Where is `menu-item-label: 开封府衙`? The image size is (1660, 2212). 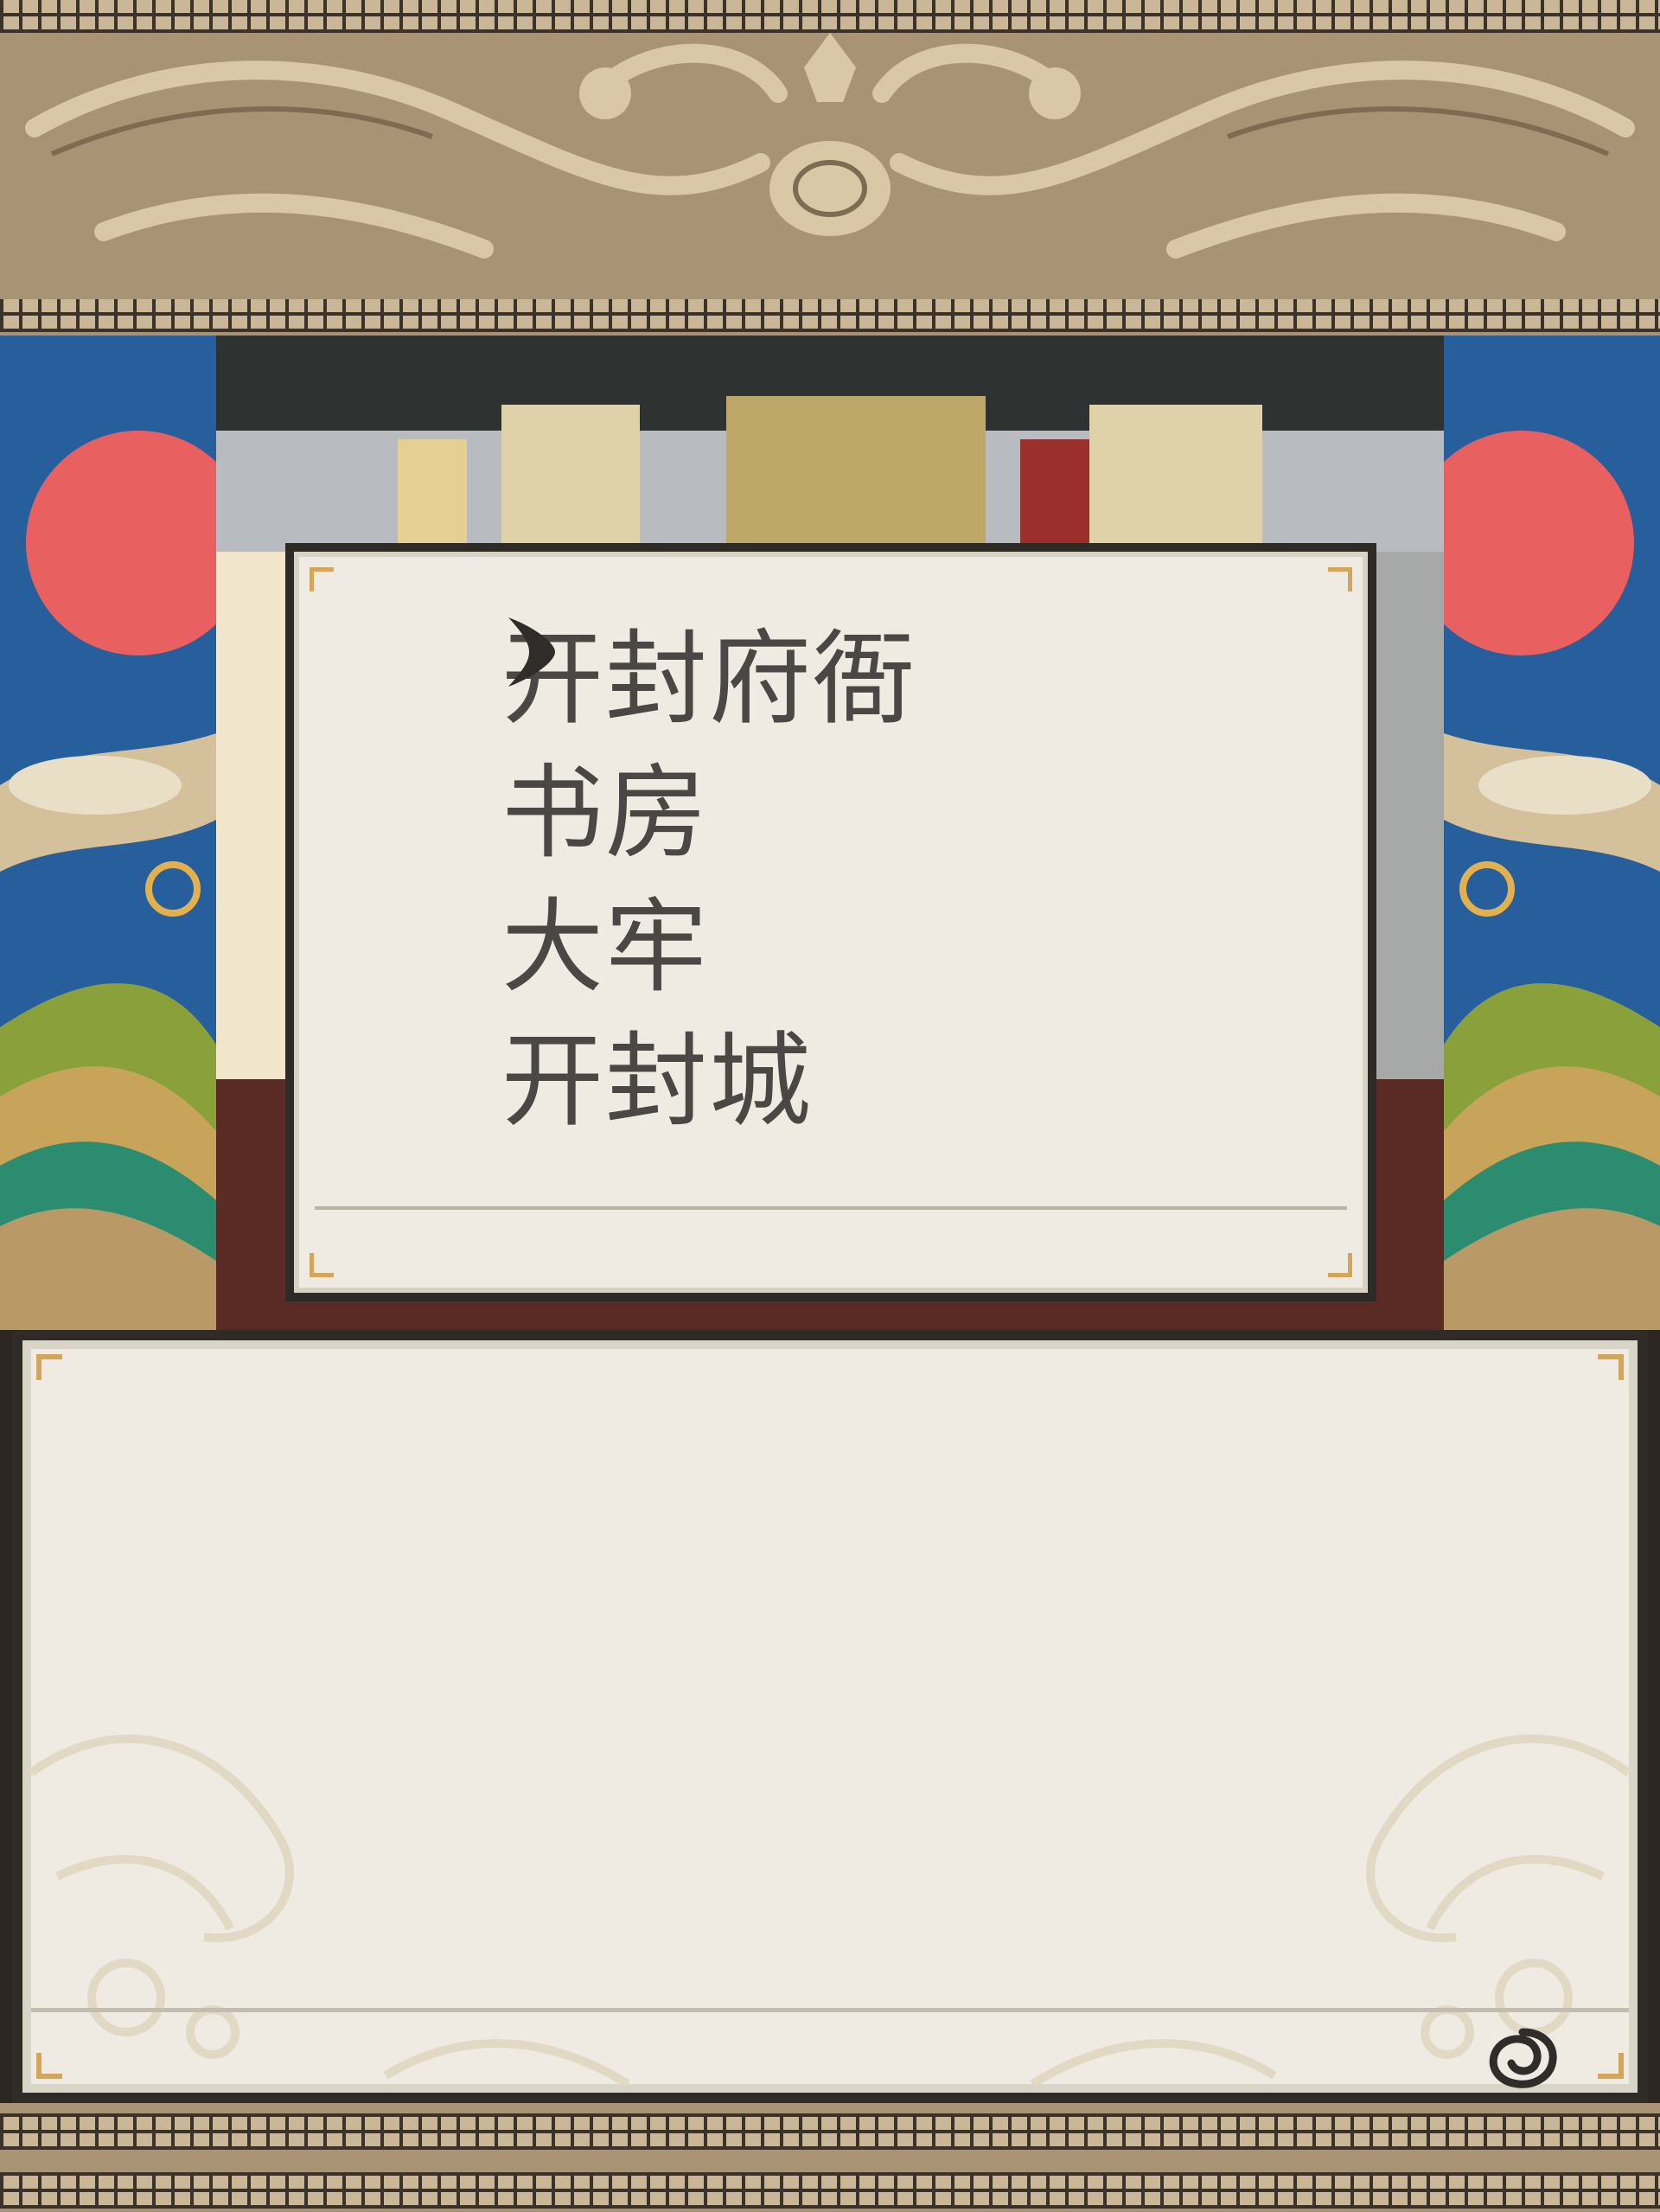 menu-item-label: 开封府衙 is located at coordinates (709, 678).